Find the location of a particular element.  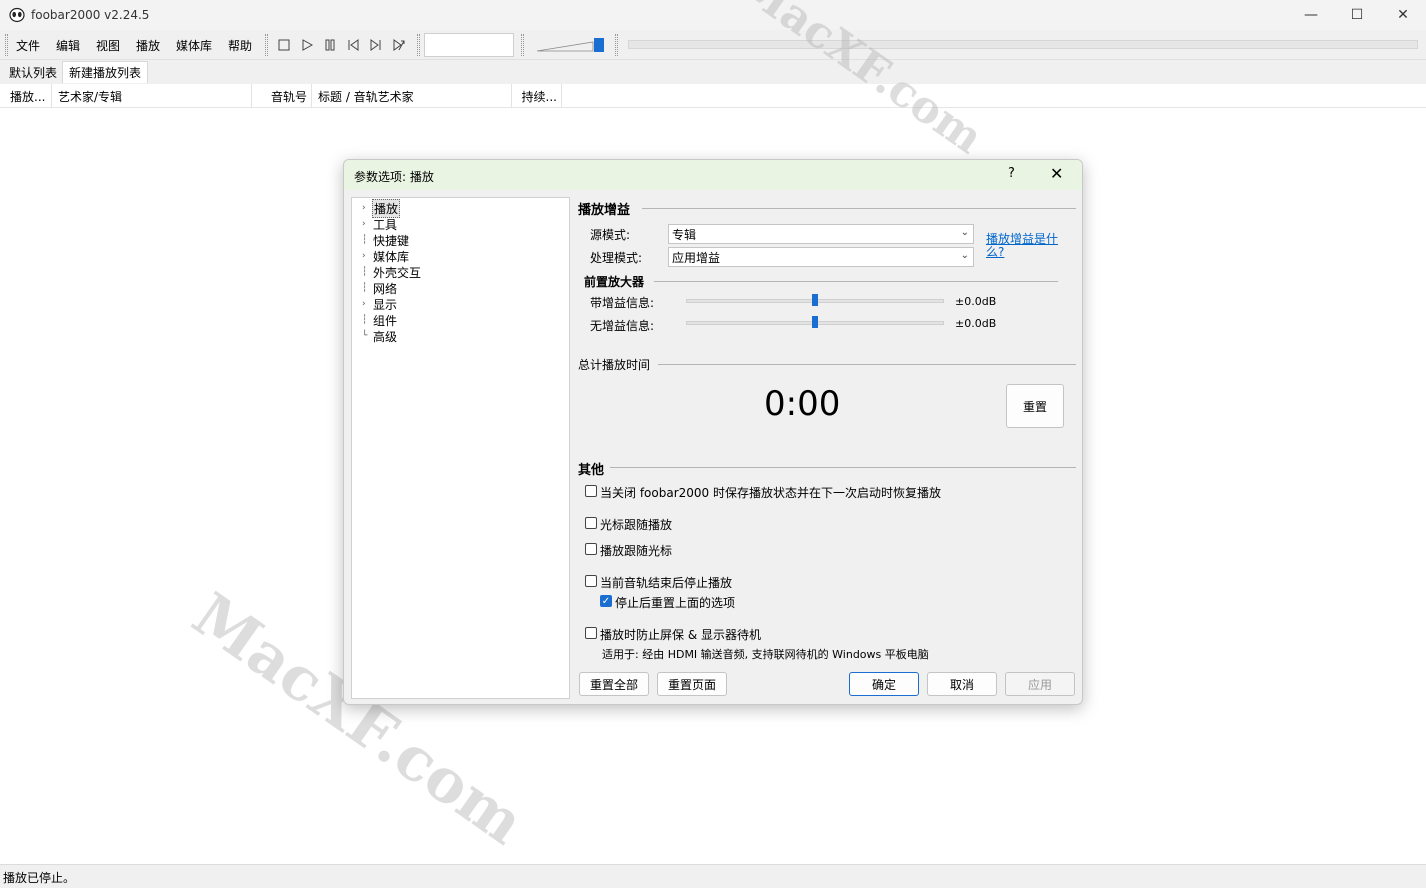

close-button: ✕ is located at coordinates (1403, 15).